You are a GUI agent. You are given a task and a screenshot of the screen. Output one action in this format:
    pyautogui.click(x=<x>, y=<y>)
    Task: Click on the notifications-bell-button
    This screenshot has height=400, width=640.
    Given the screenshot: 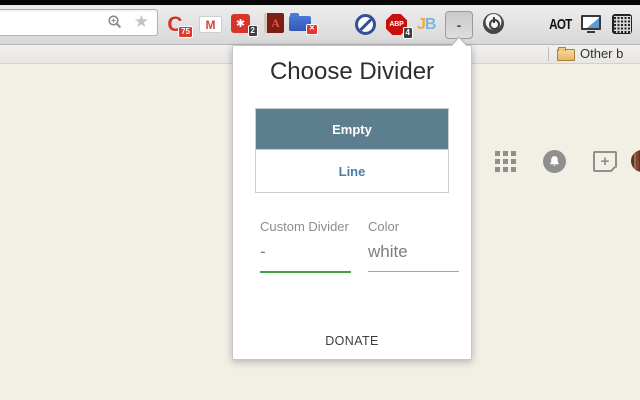 What is the action you would take?
    pyautogui.click(x=554, y=161)
    